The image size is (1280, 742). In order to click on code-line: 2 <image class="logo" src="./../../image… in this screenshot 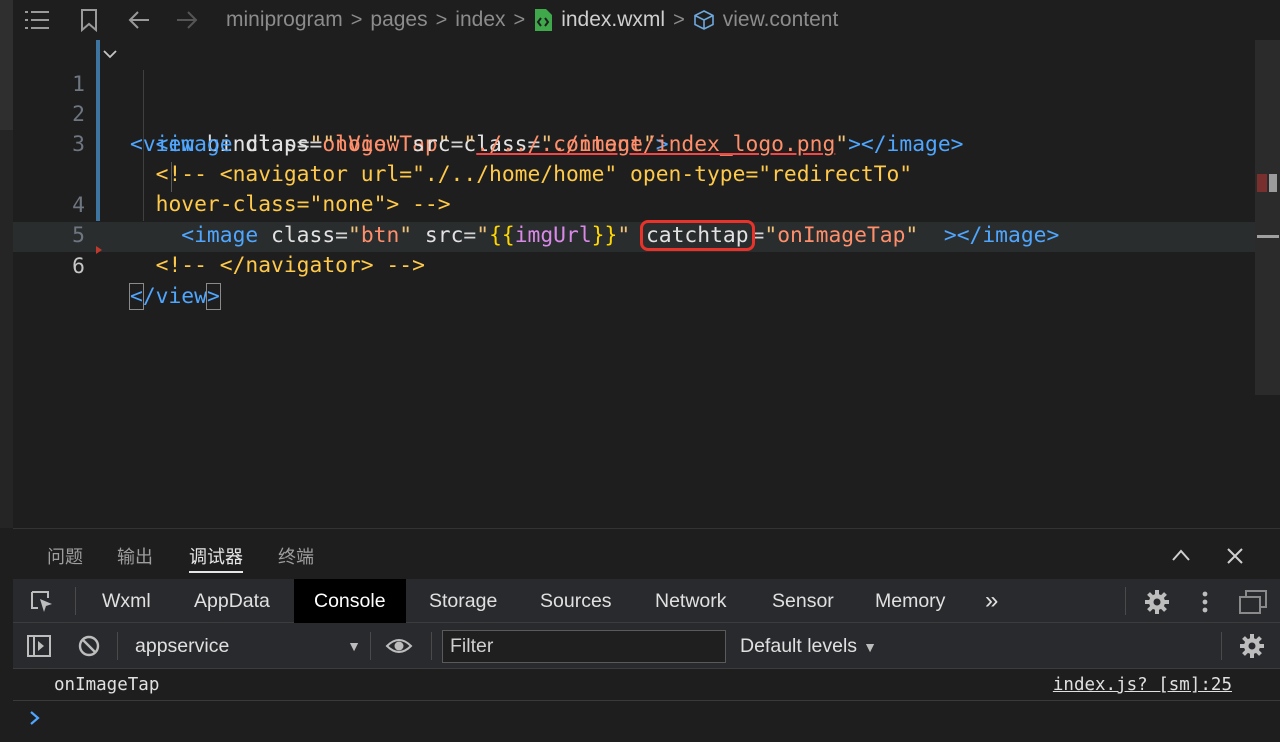, I will do `click(488, 113)`.